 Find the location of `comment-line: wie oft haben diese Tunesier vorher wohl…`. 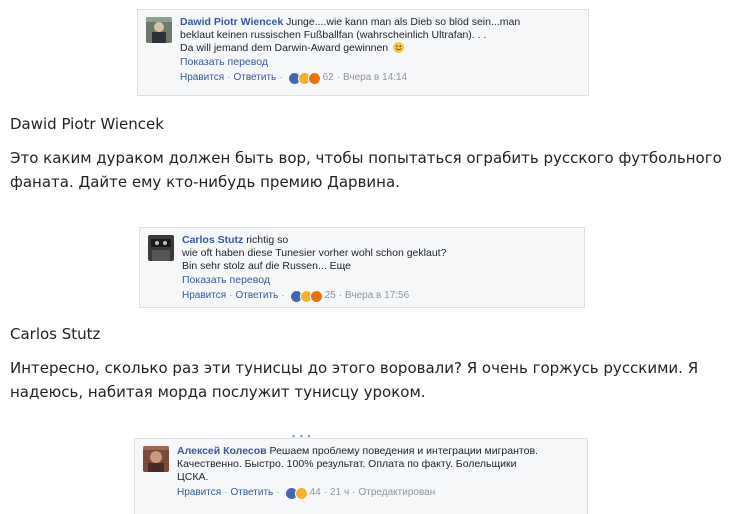

comment-line: wie oft haben diese Tunesier vorher wohl… is located at coordinates (314, 253).